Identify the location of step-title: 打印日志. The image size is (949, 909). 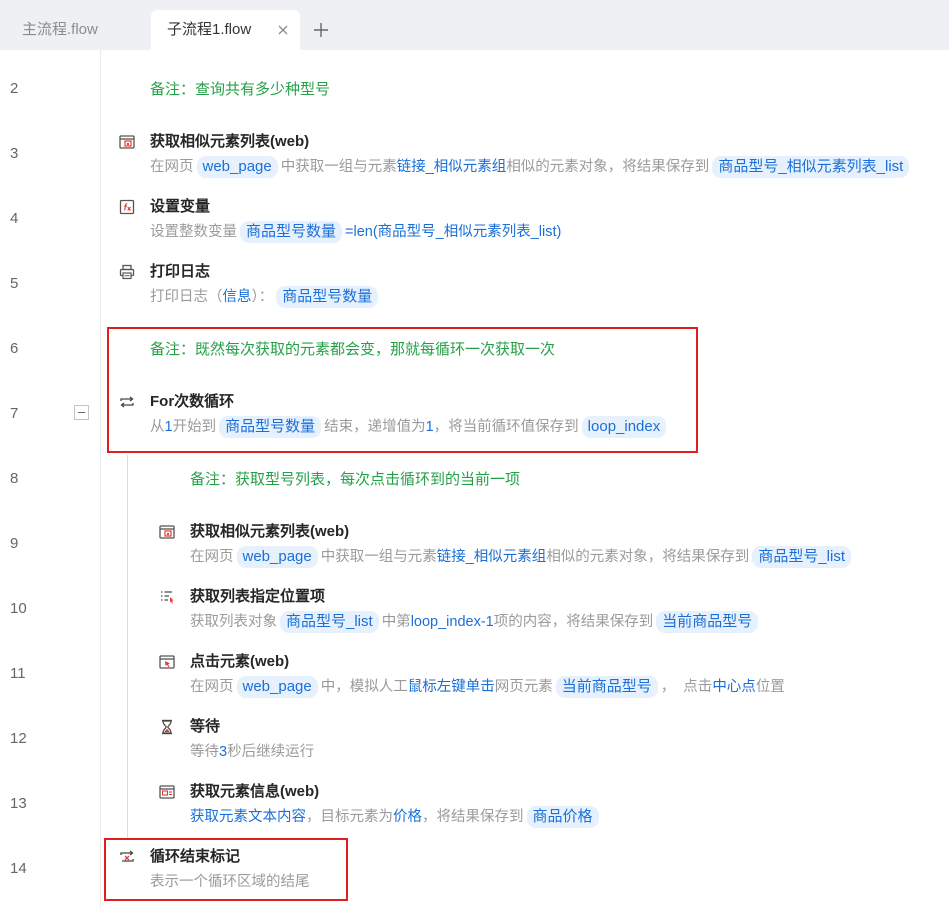
(180, 271).